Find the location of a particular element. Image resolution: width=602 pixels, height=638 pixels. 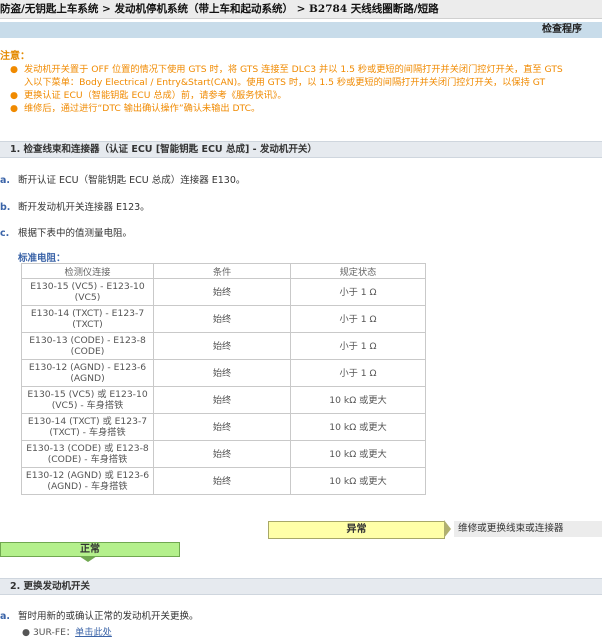

step-c: c. 根据下表中的值测量电阻。 is located at coordinates (66, 232).